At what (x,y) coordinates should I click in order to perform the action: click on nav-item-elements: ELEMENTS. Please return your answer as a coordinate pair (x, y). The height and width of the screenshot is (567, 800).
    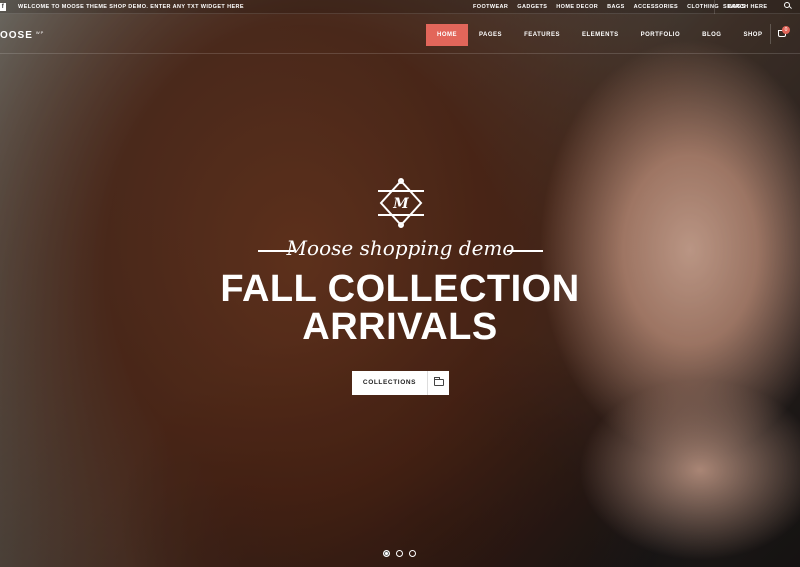
    Looking at the image, I should click on (600, 35).